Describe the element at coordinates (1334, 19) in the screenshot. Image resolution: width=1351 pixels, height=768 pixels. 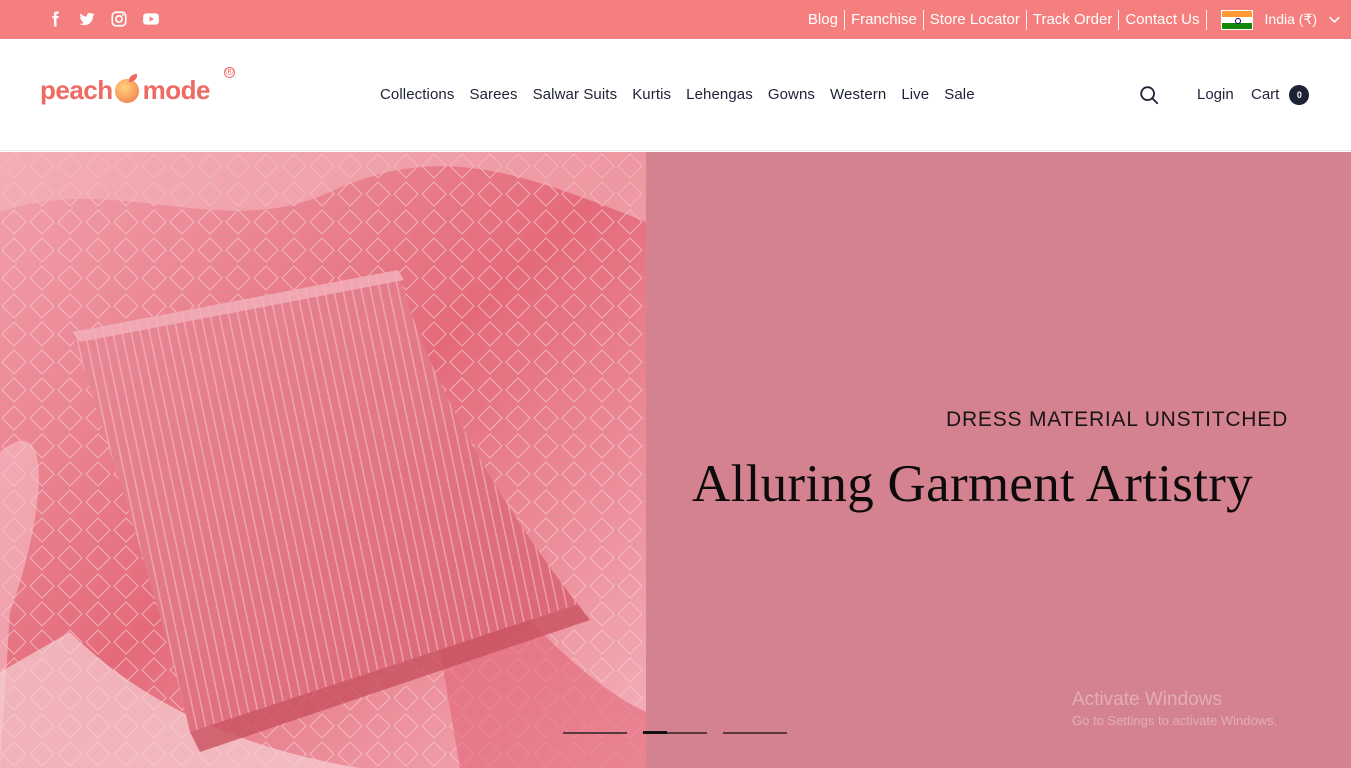
I see `chevron-down-icon` at that location.